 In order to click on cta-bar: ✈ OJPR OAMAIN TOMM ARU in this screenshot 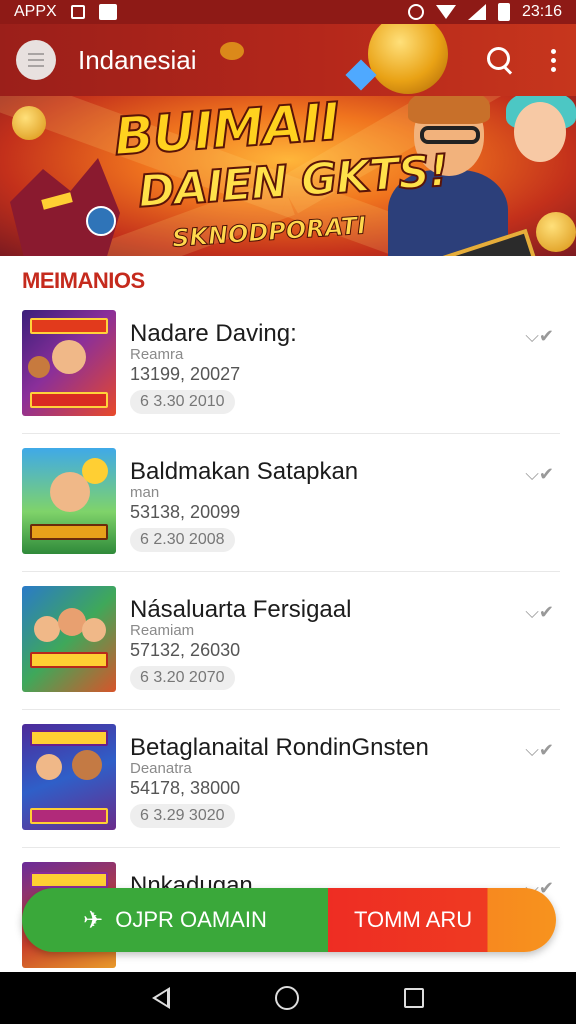, I will do `click(289, 920)`.